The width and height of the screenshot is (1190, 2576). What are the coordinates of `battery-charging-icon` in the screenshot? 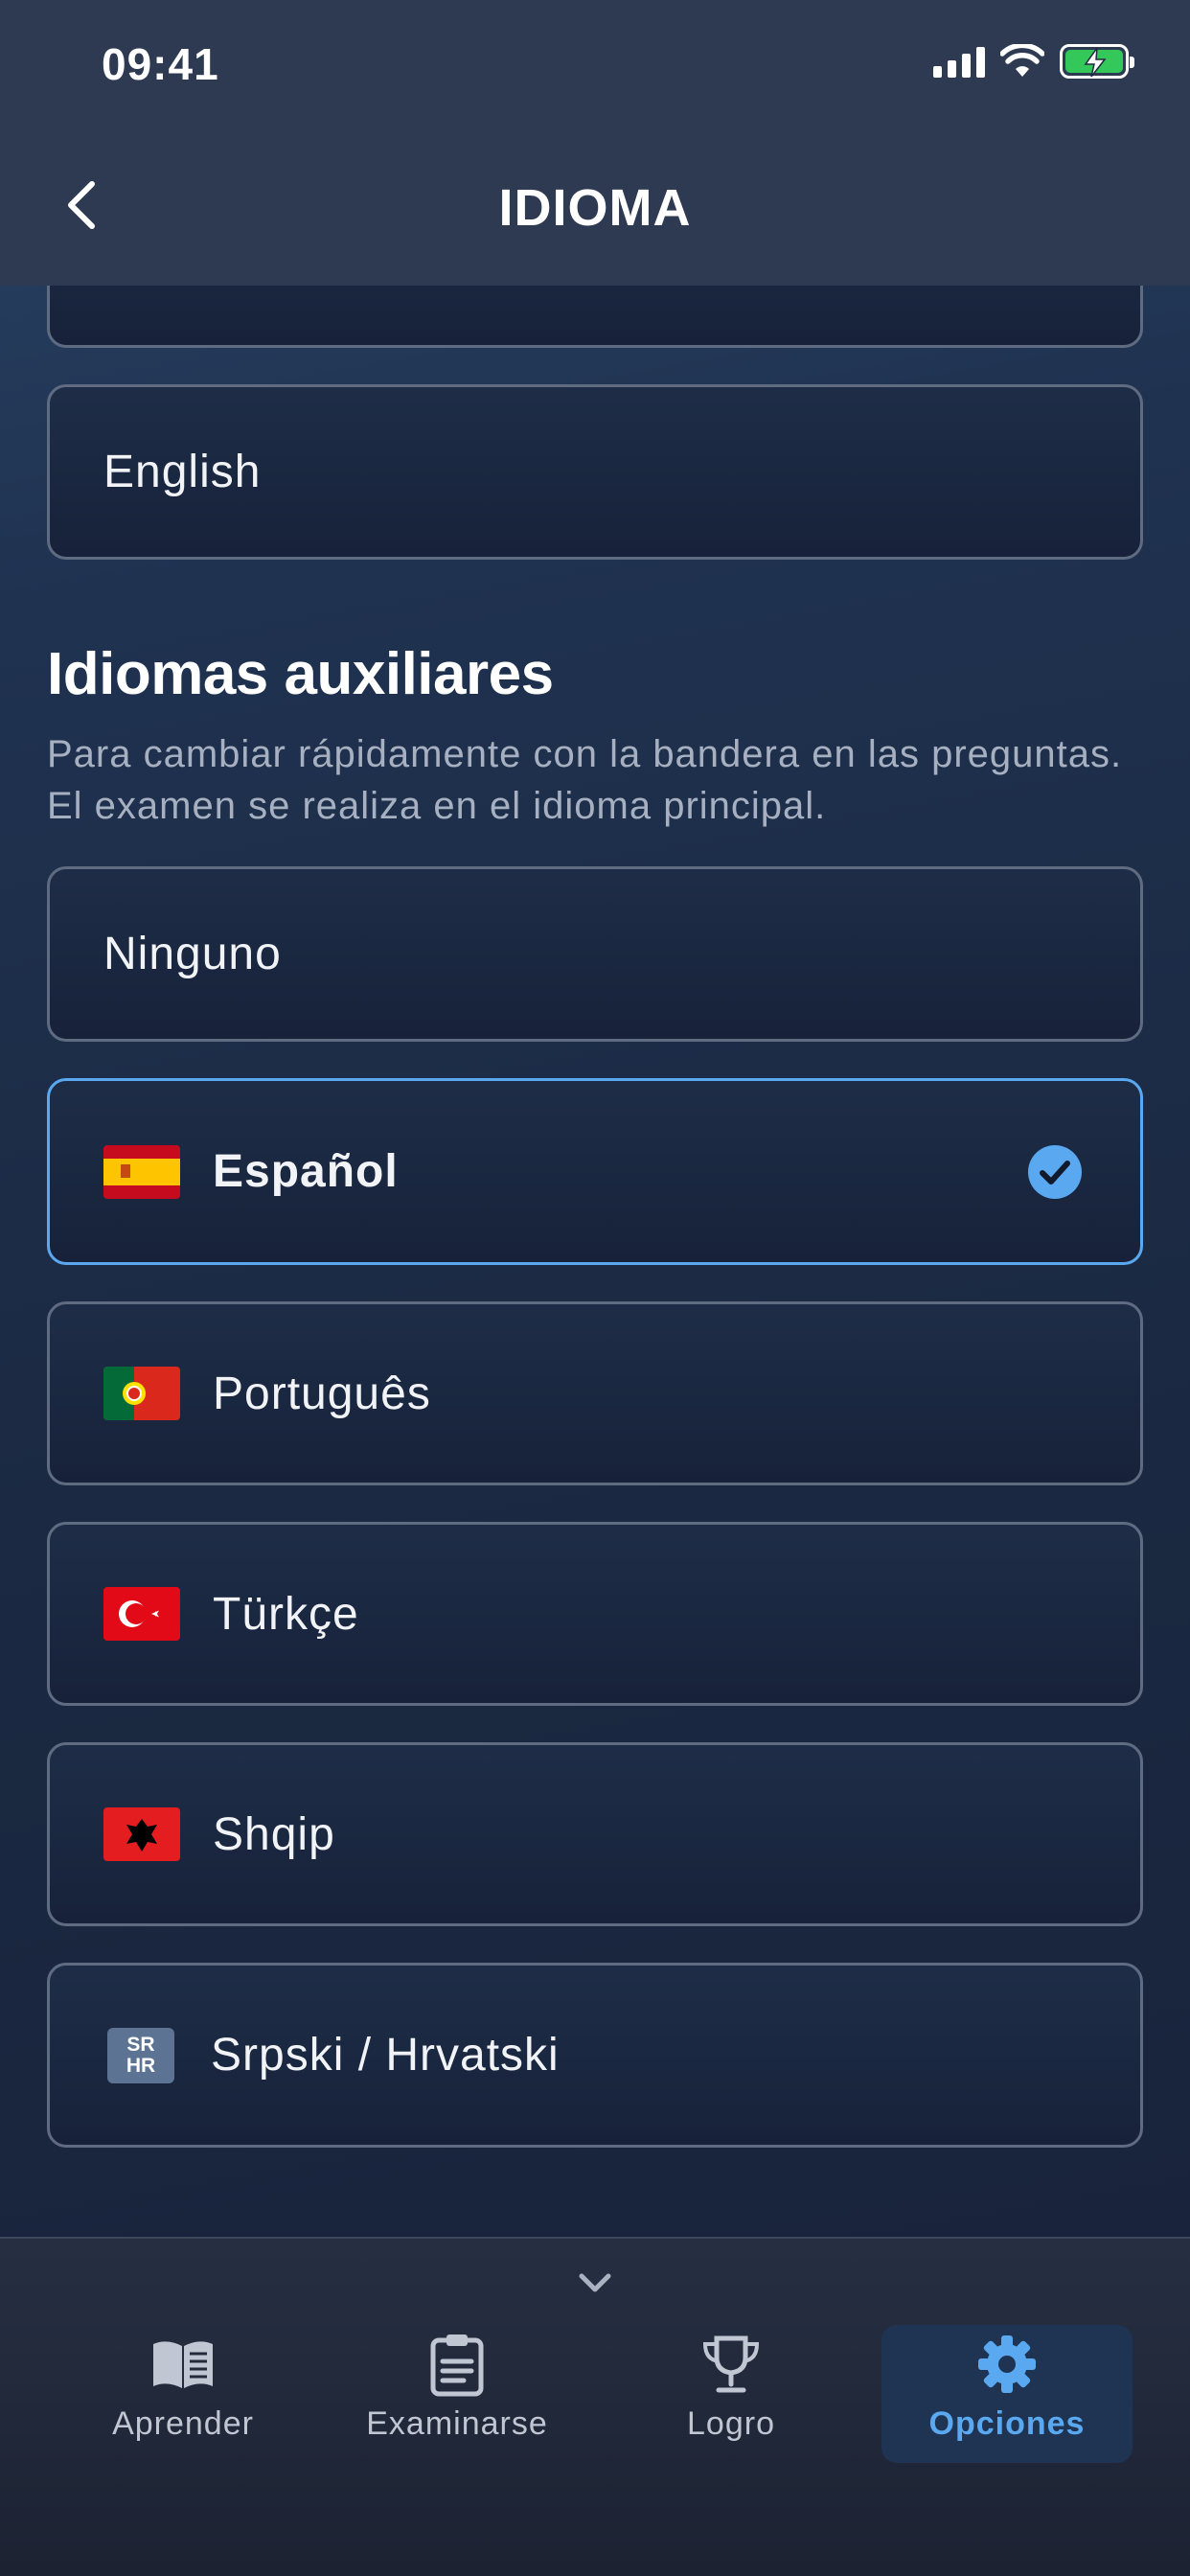 It's located at (1097, 62).